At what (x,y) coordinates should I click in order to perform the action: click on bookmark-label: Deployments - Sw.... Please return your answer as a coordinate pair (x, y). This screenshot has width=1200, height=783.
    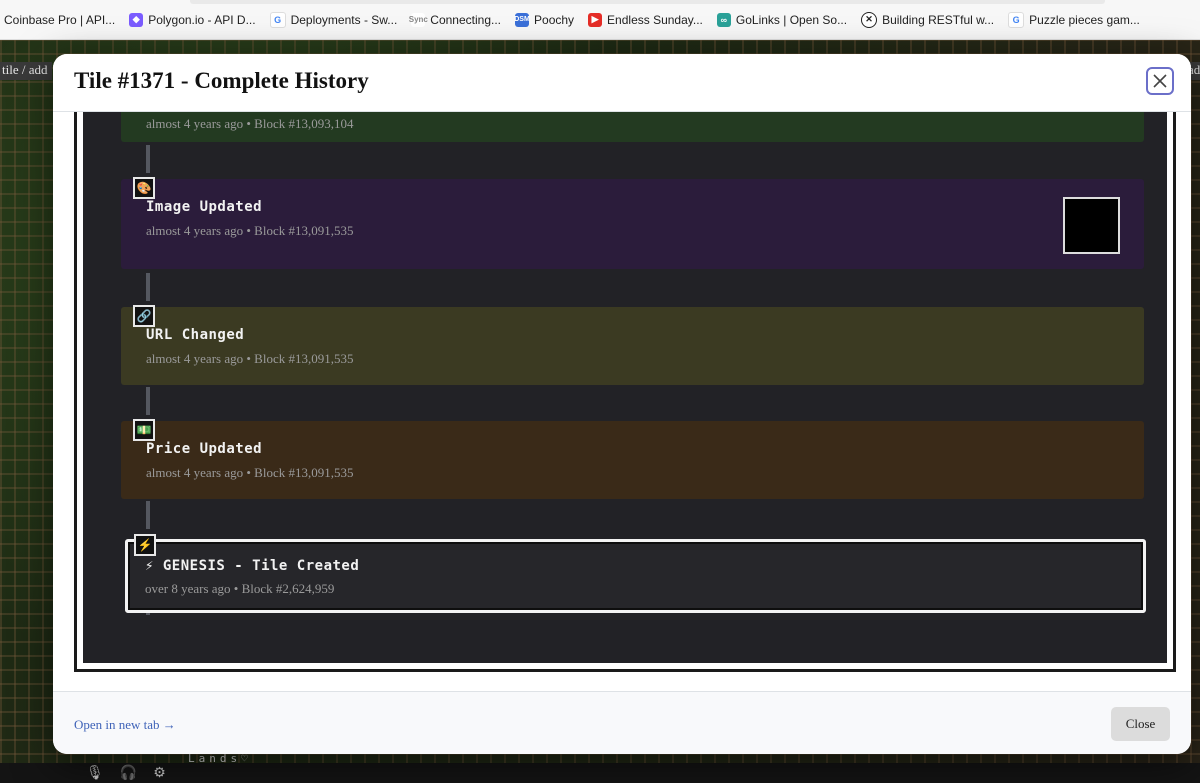
    Looking at the image, I should click on (344, 19).